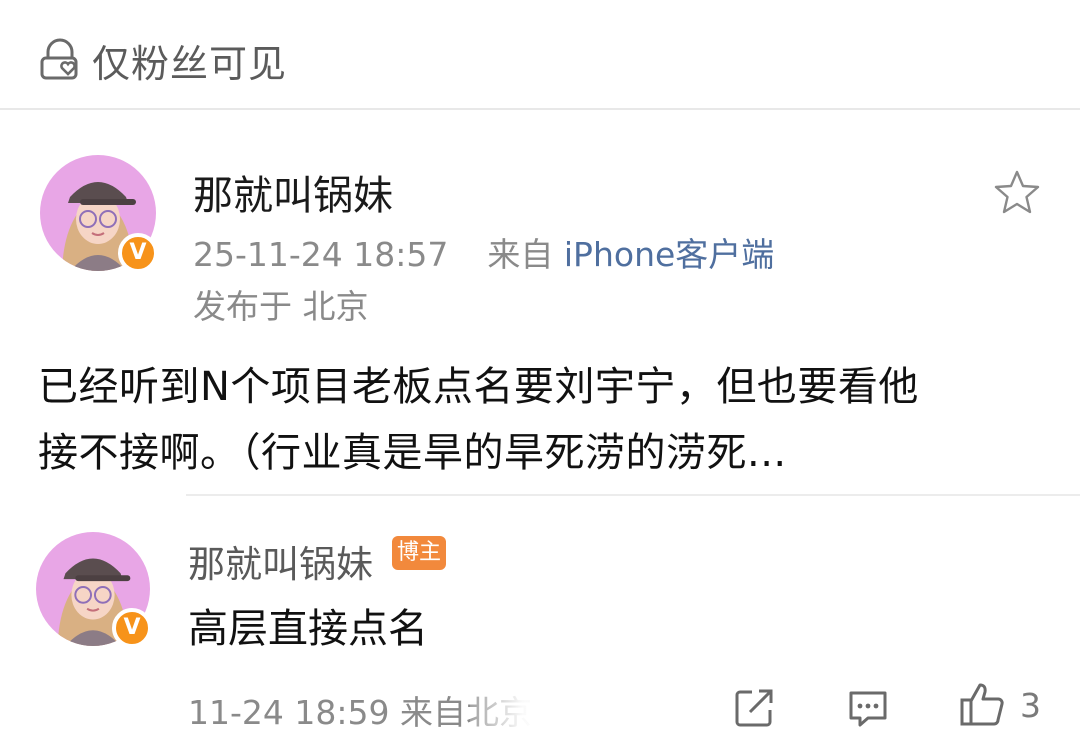  I want to click on reply-avatar: V, so click(94, 590).